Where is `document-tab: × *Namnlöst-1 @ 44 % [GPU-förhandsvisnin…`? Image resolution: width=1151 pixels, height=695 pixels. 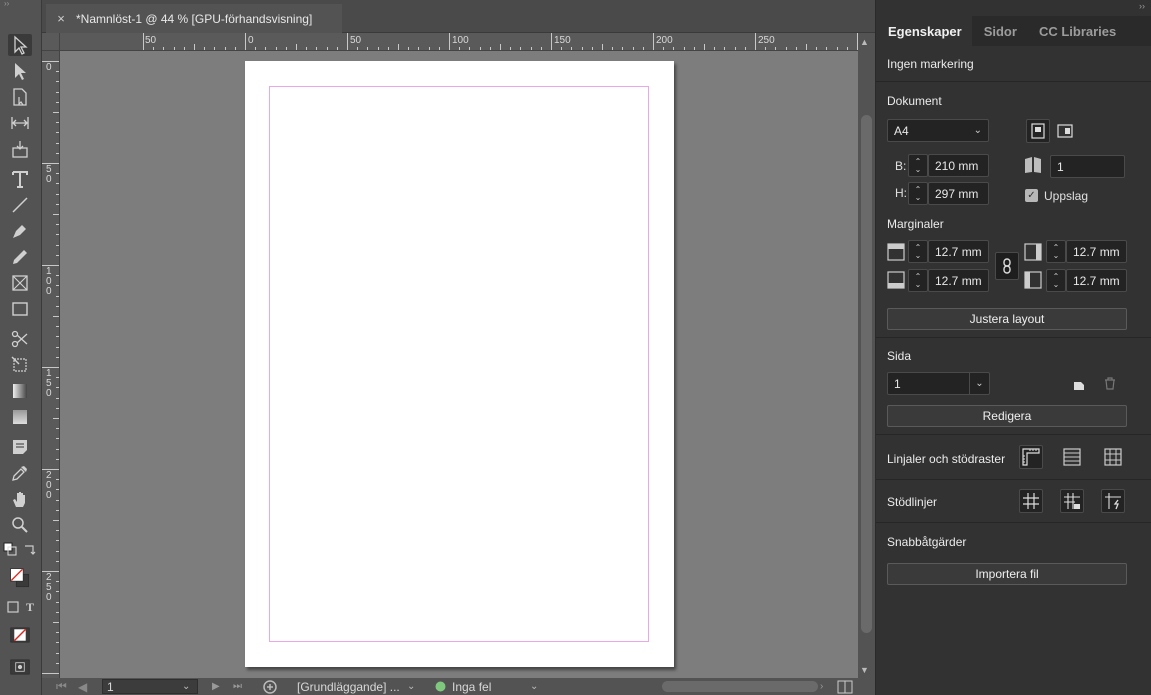
document-tab: × *Namnlöst-1 @ 44 % [GPU-förhandsvisnin… is located at coordinates (194, 18).